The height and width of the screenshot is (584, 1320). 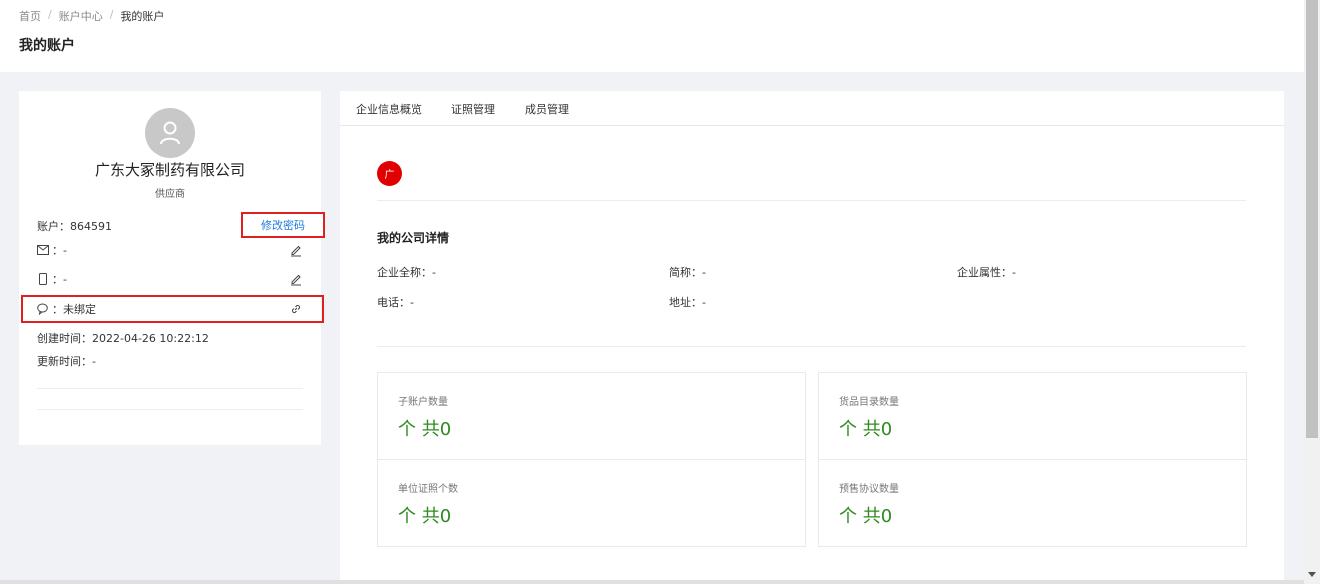 I want to click on stat-label: 子账户数量, so click(x=423, y=402).